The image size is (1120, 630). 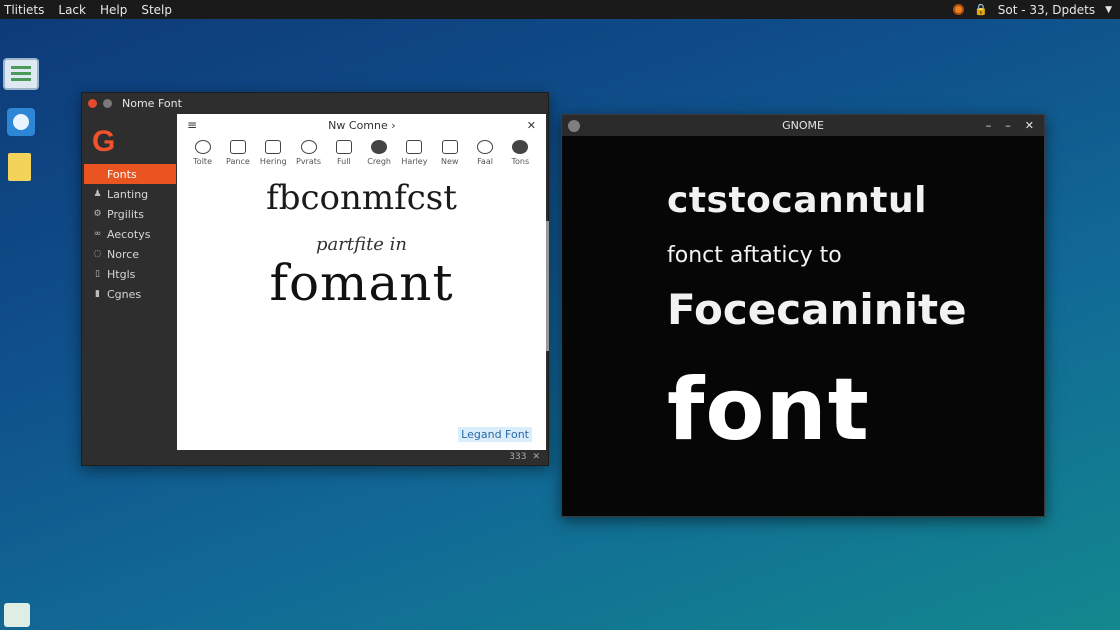 I want to click on tool-button-2: Pance, so click(x=238, y=153).